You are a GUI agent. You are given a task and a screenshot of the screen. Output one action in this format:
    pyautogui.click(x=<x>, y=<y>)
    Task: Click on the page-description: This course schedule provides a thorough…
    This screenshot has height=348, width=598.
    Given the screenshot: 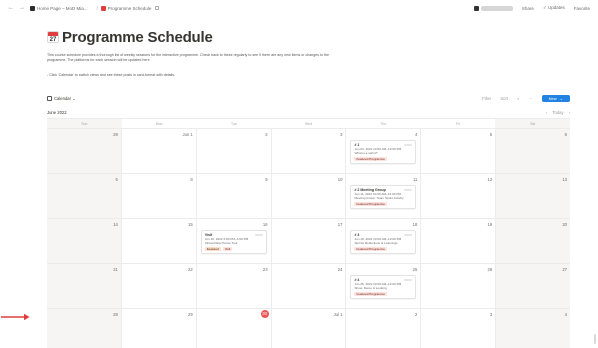 What is the action you would take?
    pyautogui.click(x=197, y=58)
    